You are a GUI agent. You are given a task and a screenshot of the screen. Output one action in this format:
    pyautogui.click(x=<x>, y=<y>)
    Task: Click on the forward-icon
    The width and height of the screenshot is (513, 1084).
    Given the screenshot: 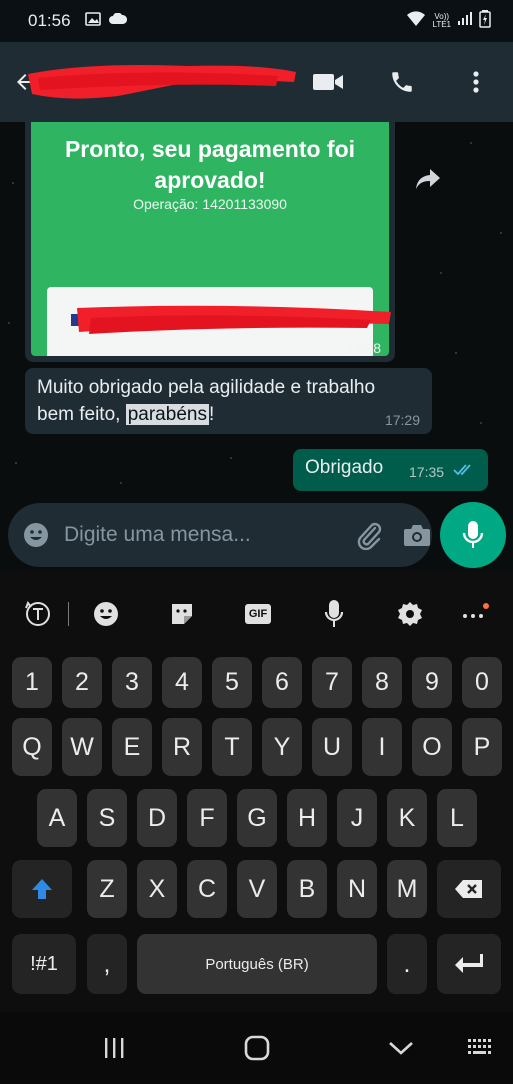 What is the action you would take?
    pyautogui.click(x=428, y=179)
    